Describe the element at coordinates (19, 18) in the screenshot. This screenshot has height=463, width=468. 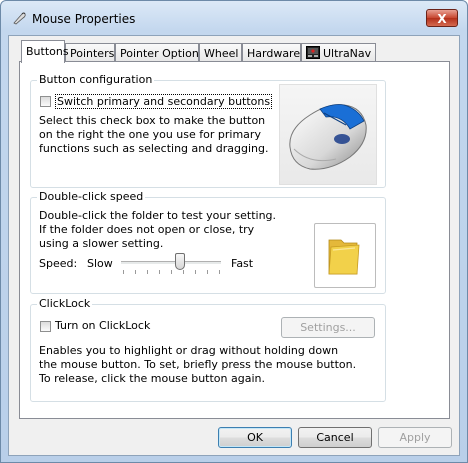
I see `mouse-app-icon` at that location.